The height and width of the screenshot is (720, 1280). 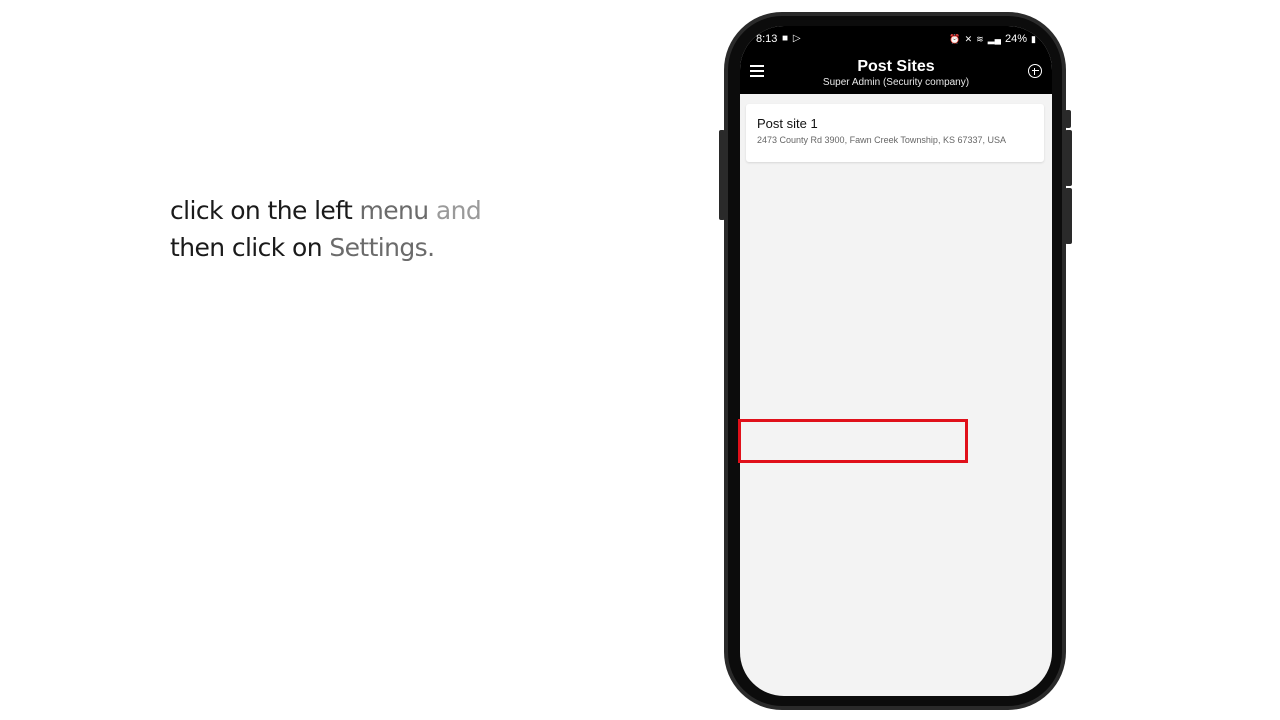 I want to click on status-left-icons: ■ ▷, so click(x=792, y=38).